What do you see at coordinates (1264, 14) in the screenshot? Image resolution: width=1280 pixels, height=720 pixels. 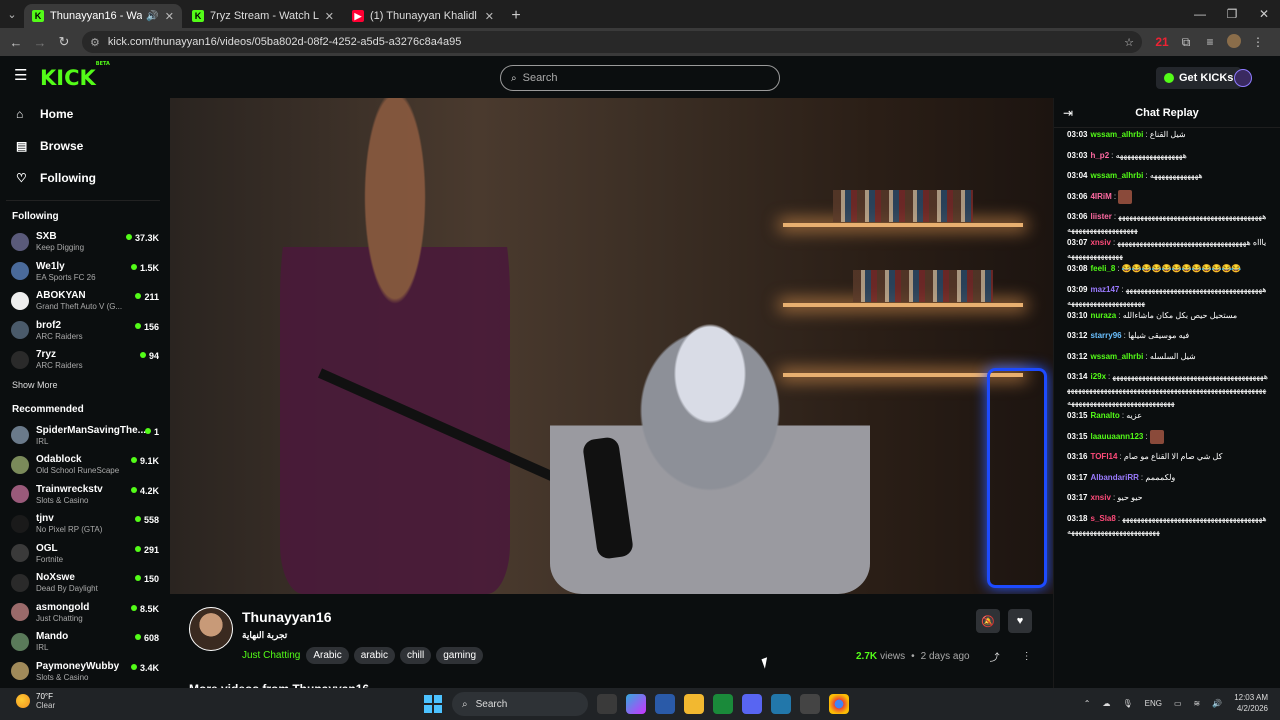 I see `close-window-icon: ✕` at bounding box center [1264, 14].